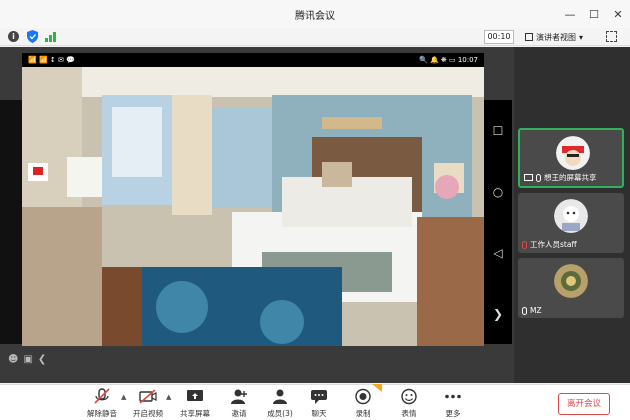 The image size is (630, 420). Describe the element at coordinates (363, 413) in the screenshot. I see `record-label: 录制` at that location.